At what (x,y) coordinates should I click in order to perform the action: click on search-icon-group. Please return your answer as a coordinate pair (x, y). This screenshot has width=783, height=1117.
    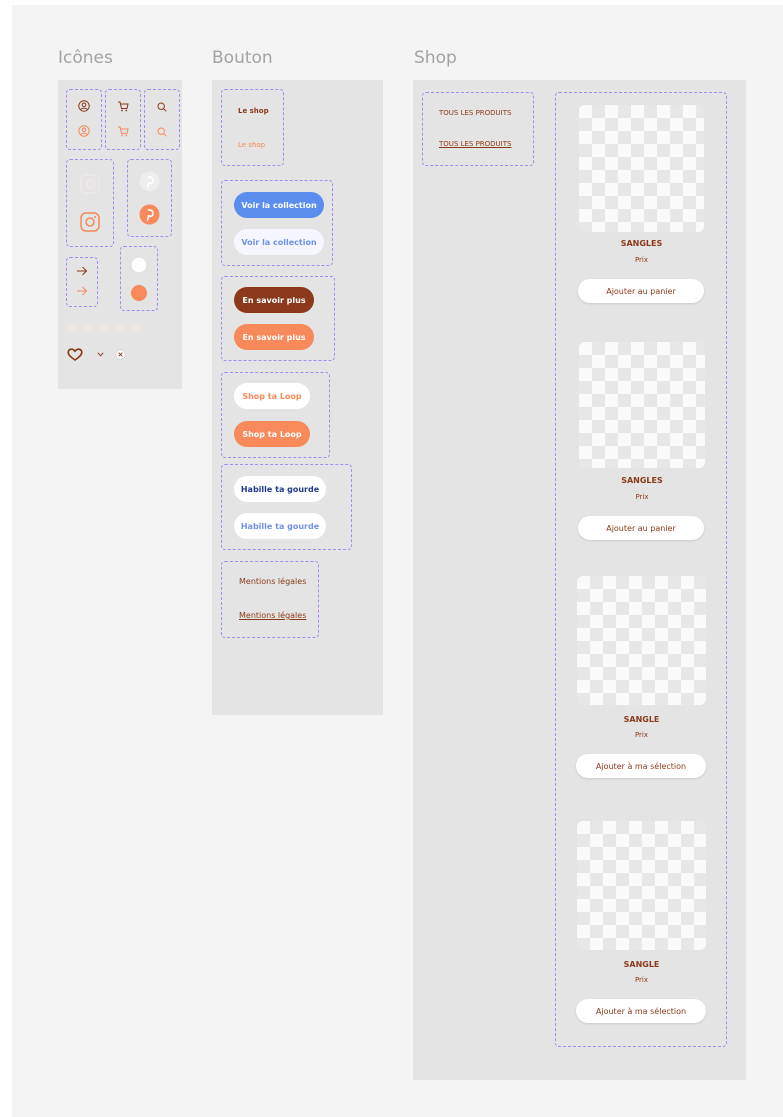
    Looking at the image, I should click on (162, 119).